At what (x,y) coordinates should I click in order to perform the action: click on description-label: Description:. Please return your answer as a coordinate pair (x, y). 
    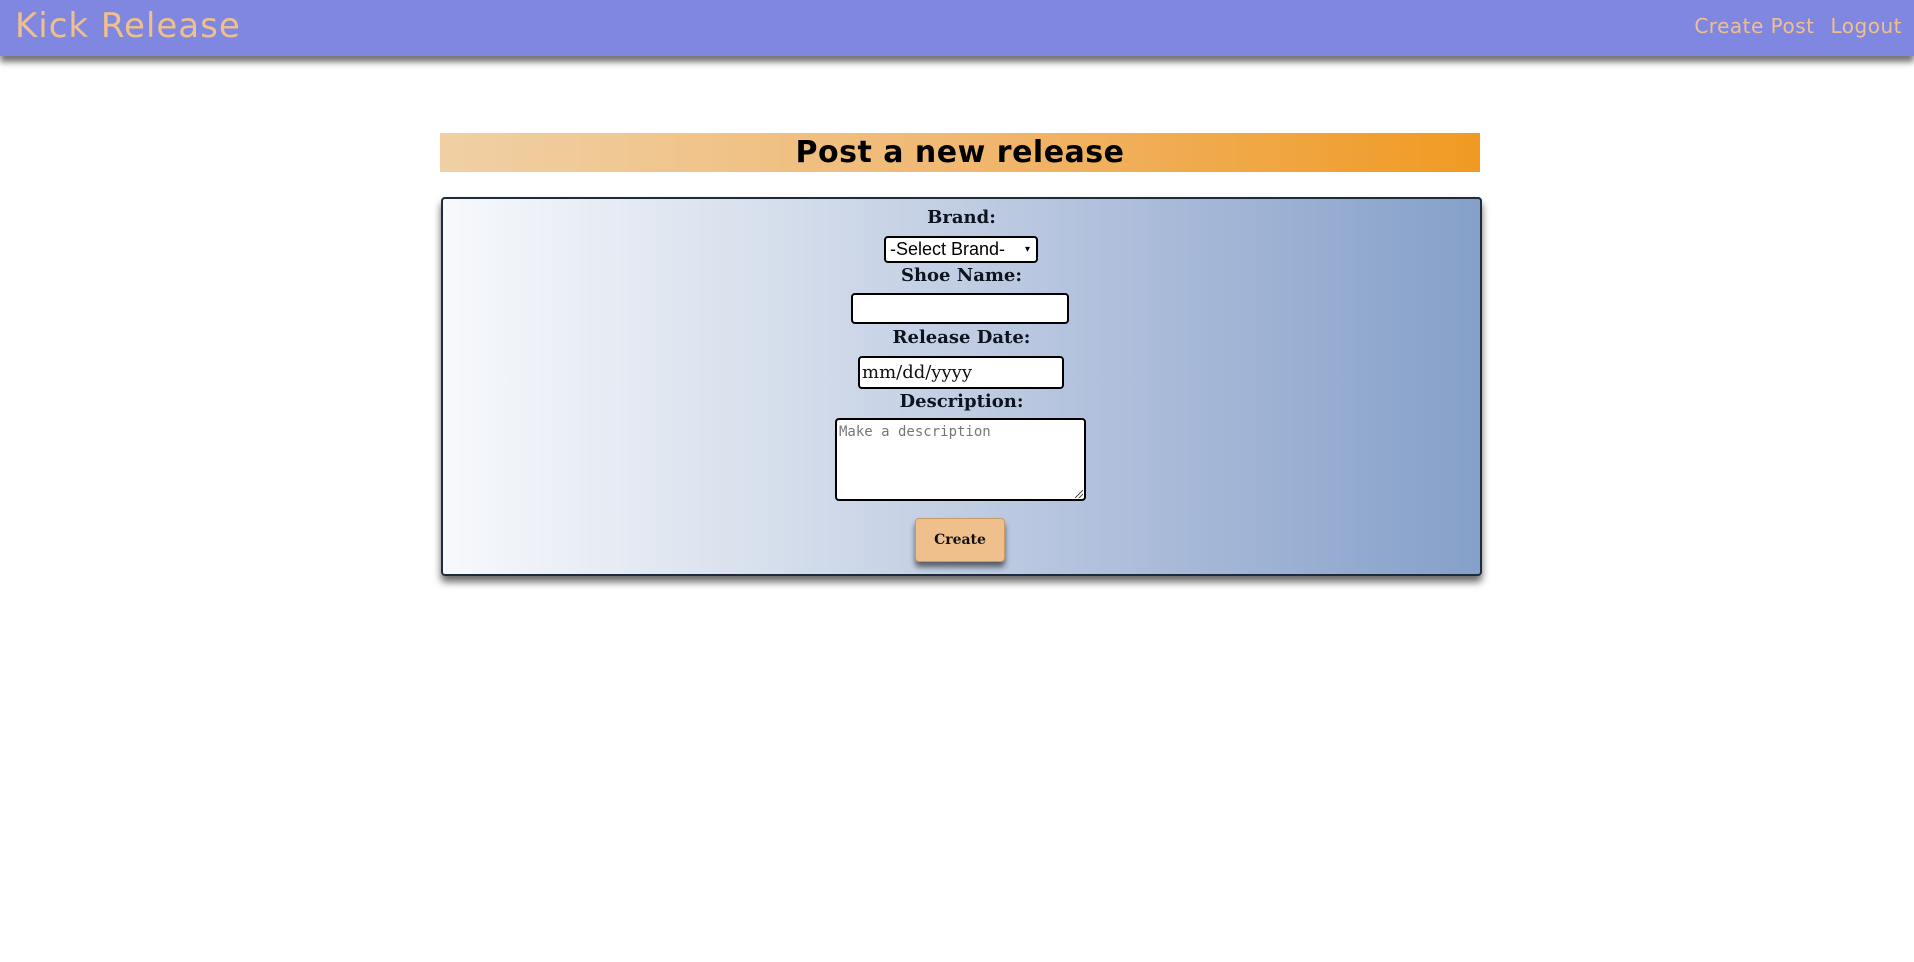
    Looking at the image, I should click on (961, 401).